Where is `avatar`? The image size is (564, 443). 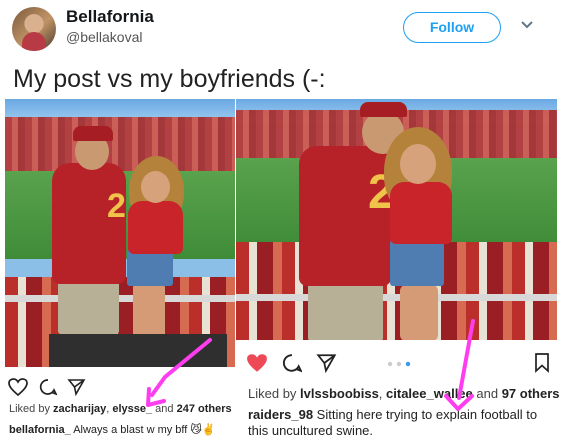
avatar is located at coordinates (34, 29).